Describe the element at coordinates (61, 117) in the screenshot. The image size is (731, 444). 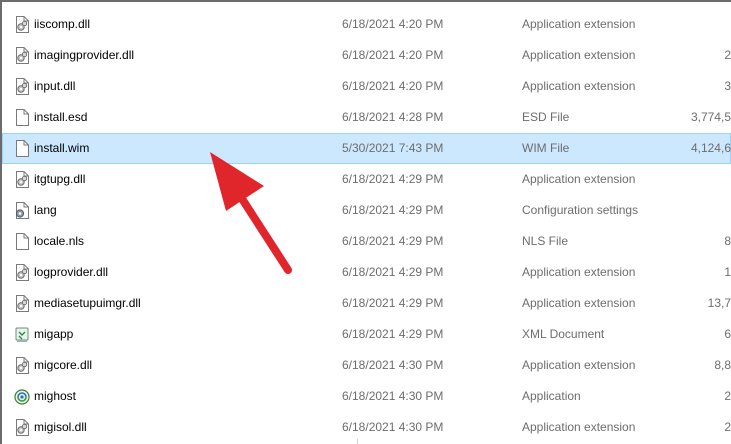
I see `file-name: install.esd` at that location.